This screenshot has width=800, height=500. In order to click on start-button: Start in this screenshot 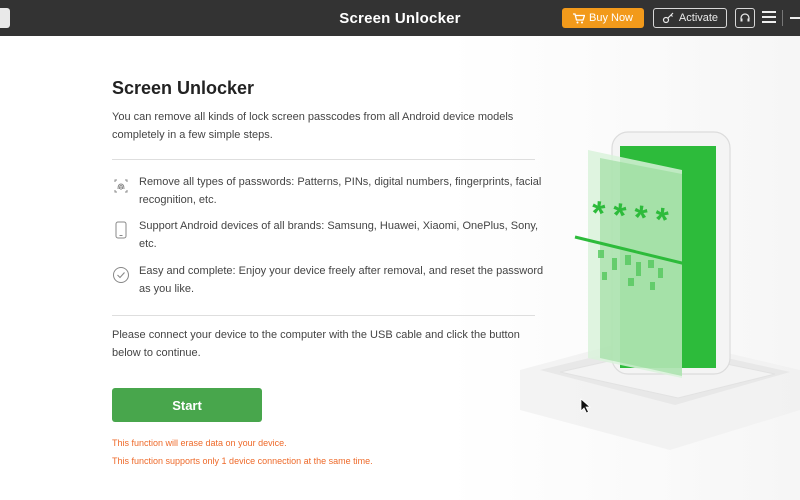, I will do `click(187, 405)`.